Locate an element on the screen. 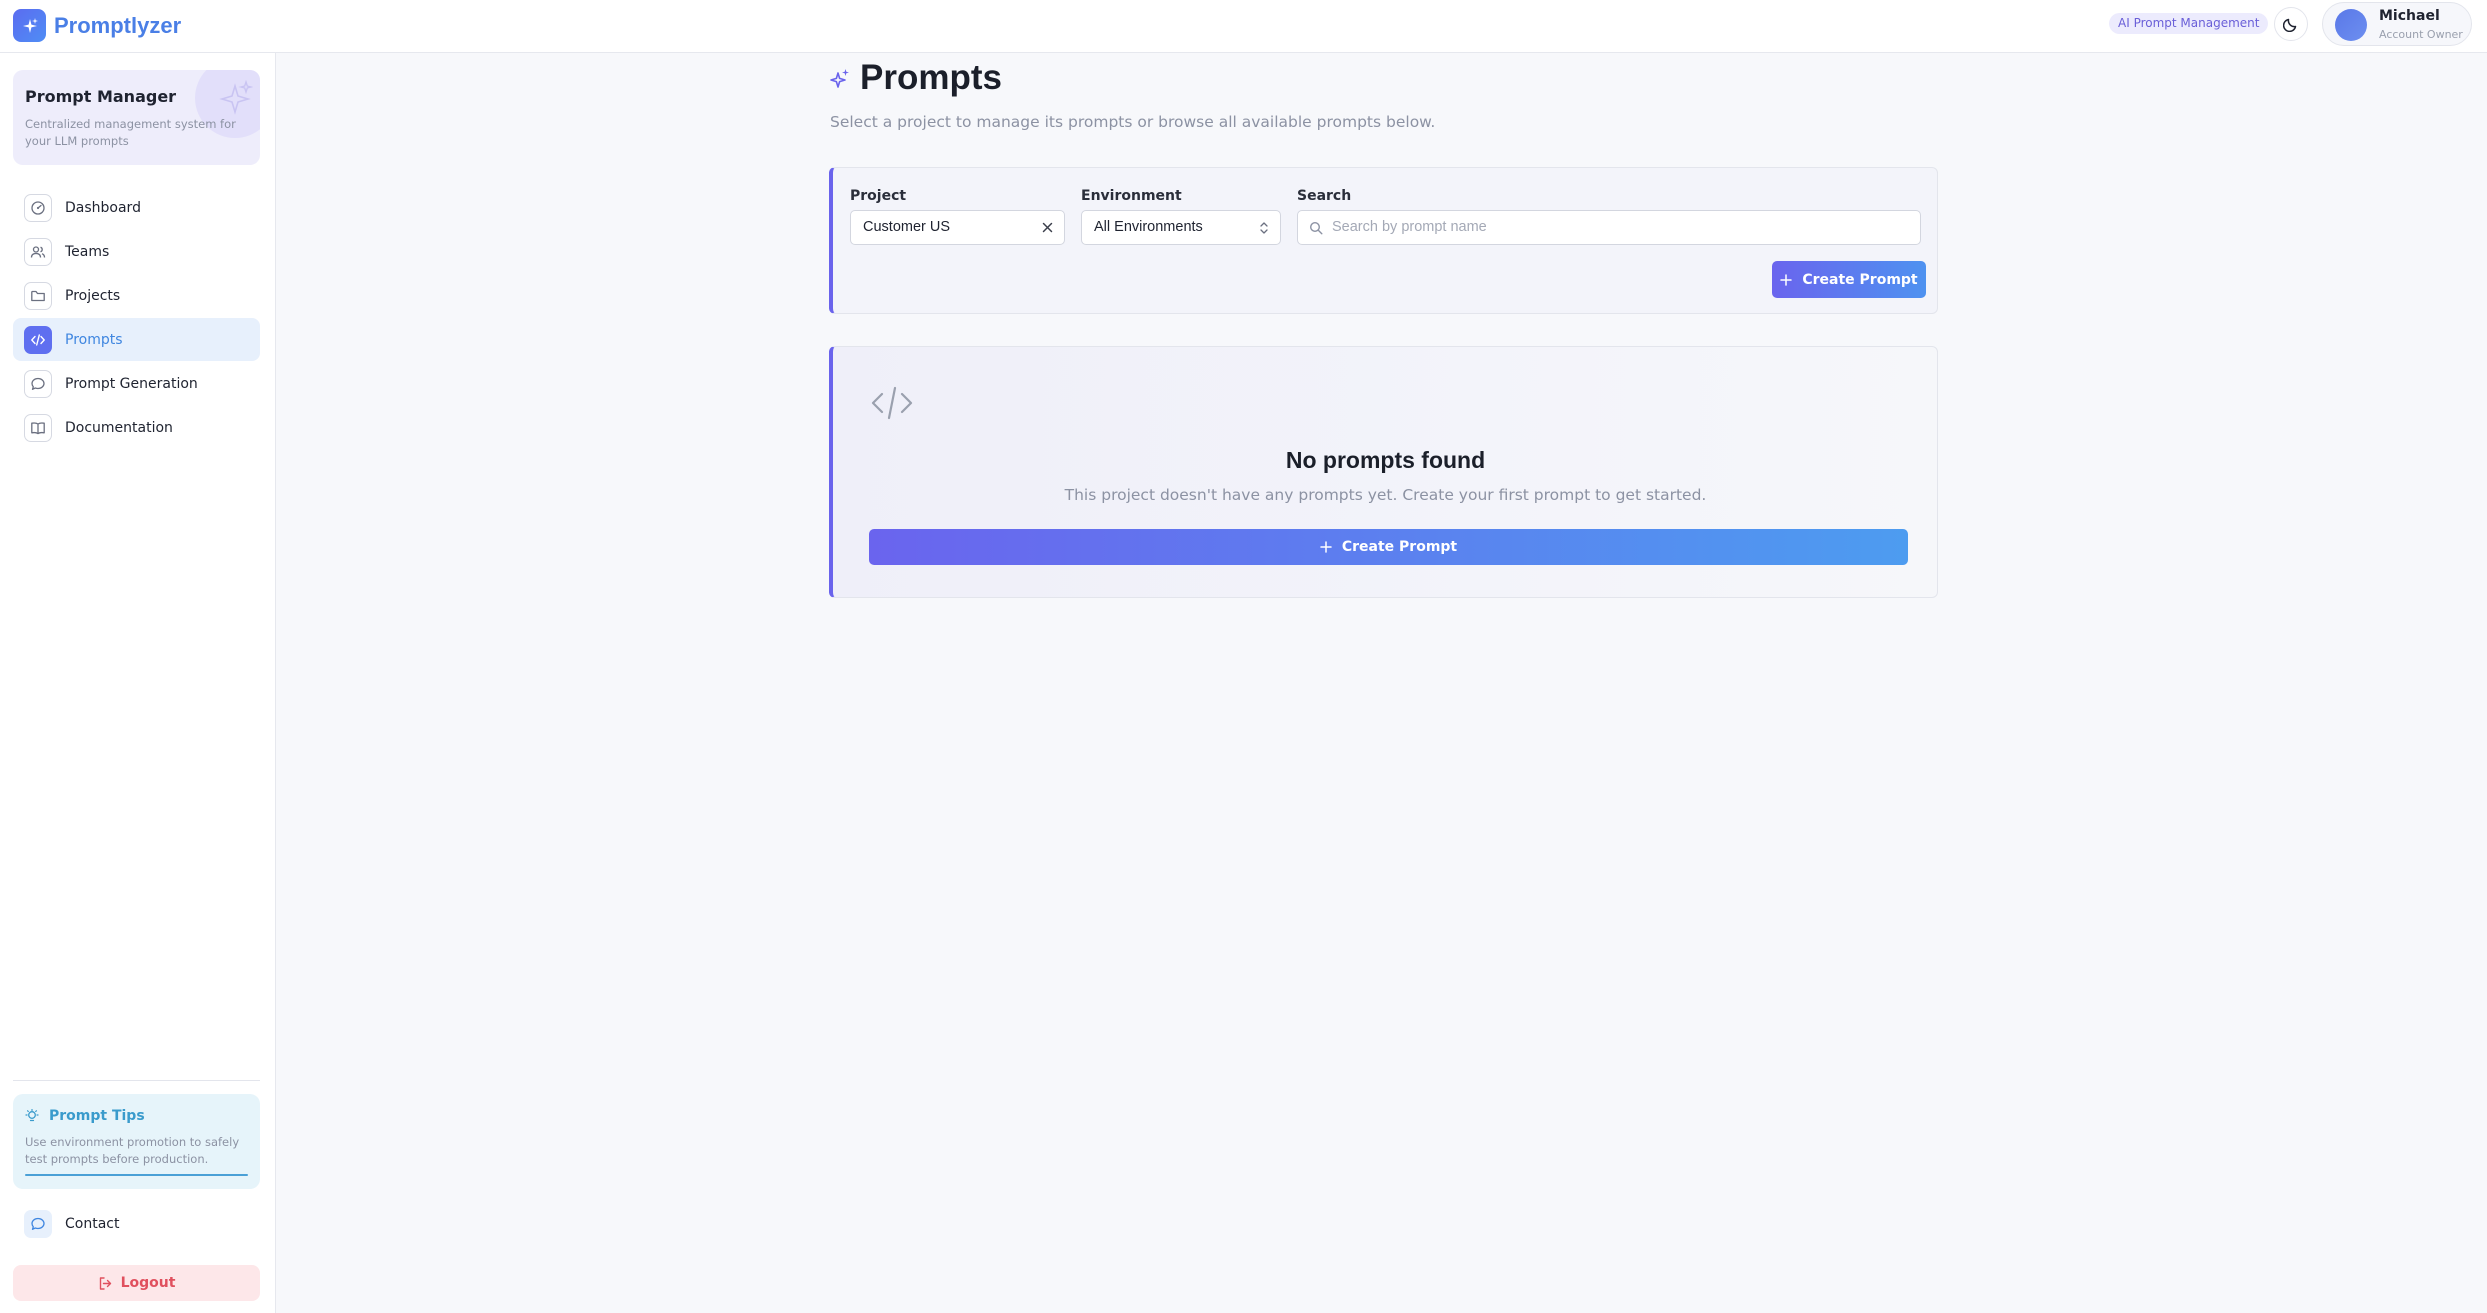 The height and width of the screenshot is (1313, 2487). sidebar-item-label: Projects is located at coordinates (93, 295).